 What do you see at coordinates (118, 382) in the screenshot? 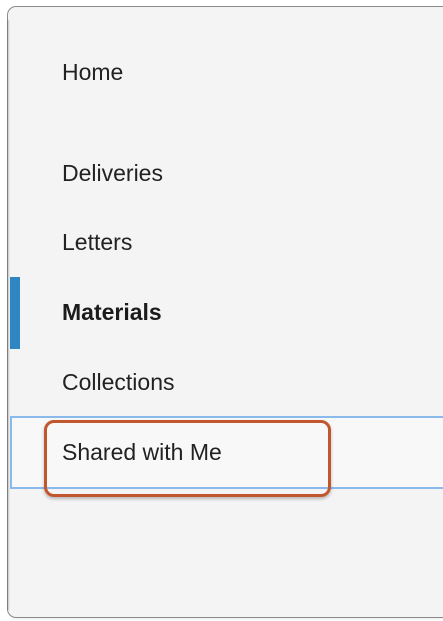
I see `sidebar-item-collections: Collections` at bounding box center [118, 382].